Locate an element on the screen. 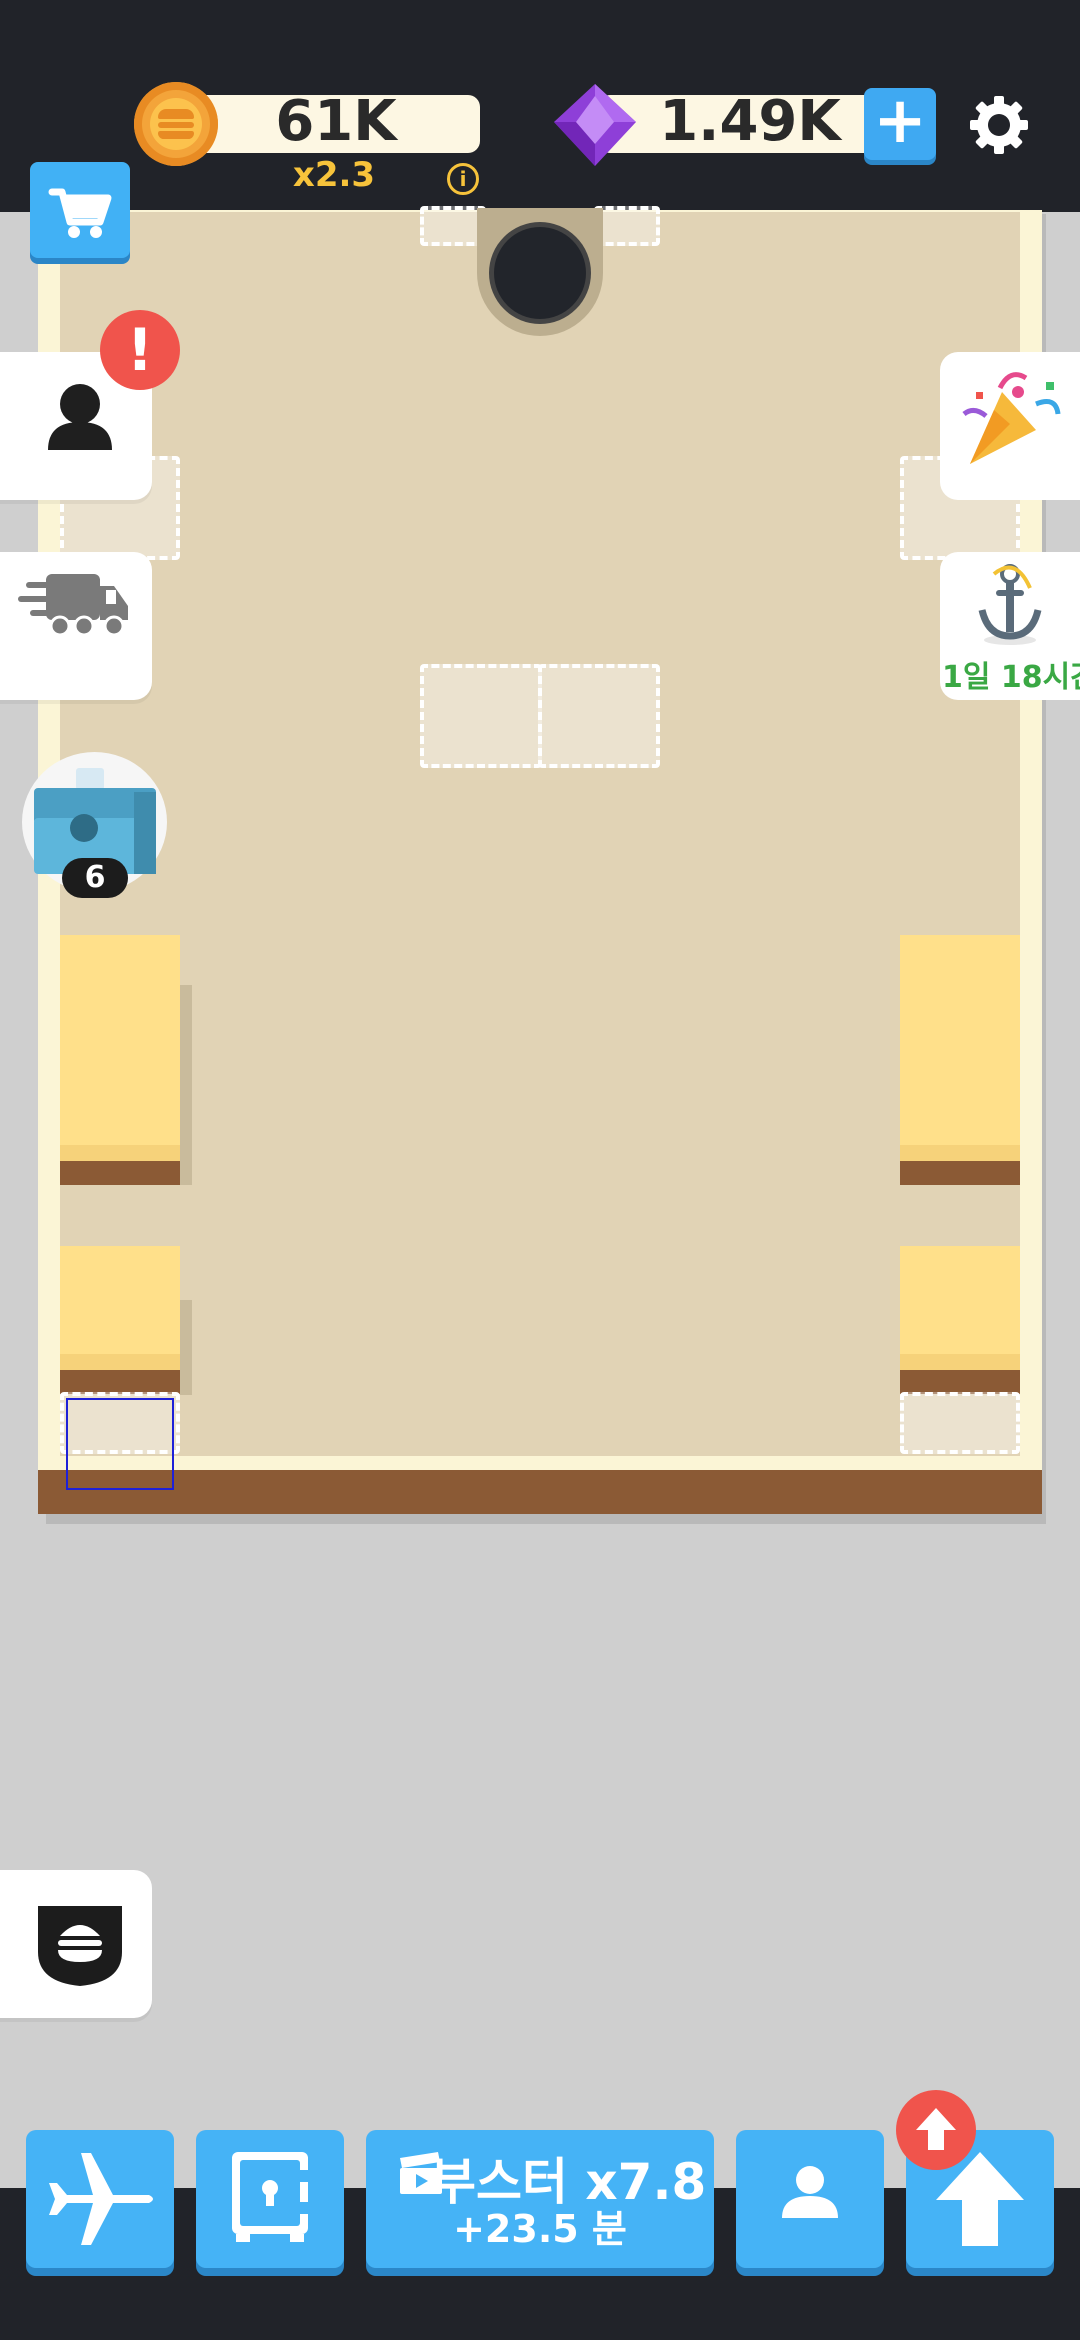 This screenshot has width=1080, height=2340. delivery-button is located at coordinates (76, 626).